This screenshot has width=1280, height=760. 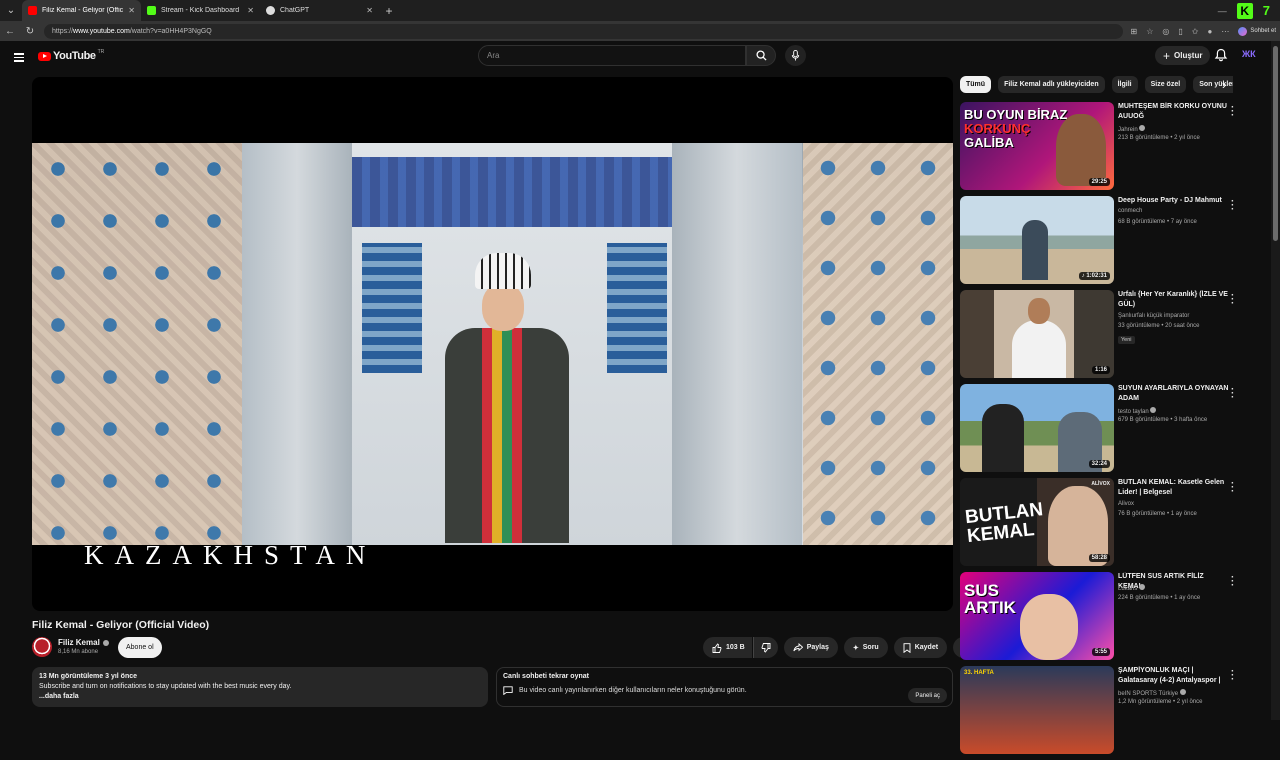 What do you see at coordinates (1209, 31) in the screenshot?
I see `profile-icon: ●` at bounding box center [1209, 31].